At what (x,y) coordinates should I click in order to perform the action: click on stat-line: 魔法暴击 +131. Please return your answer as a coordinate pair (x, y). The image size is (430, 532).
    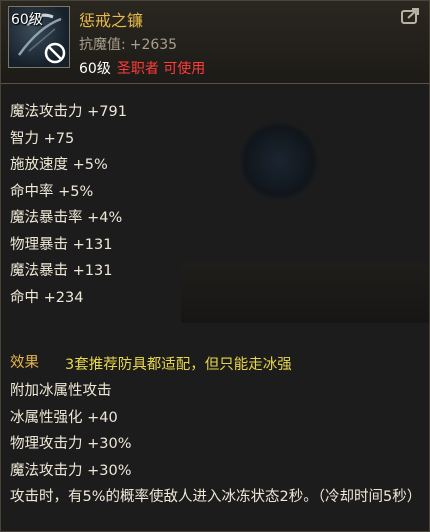
    Looking at the image, I should click on (61, 271).